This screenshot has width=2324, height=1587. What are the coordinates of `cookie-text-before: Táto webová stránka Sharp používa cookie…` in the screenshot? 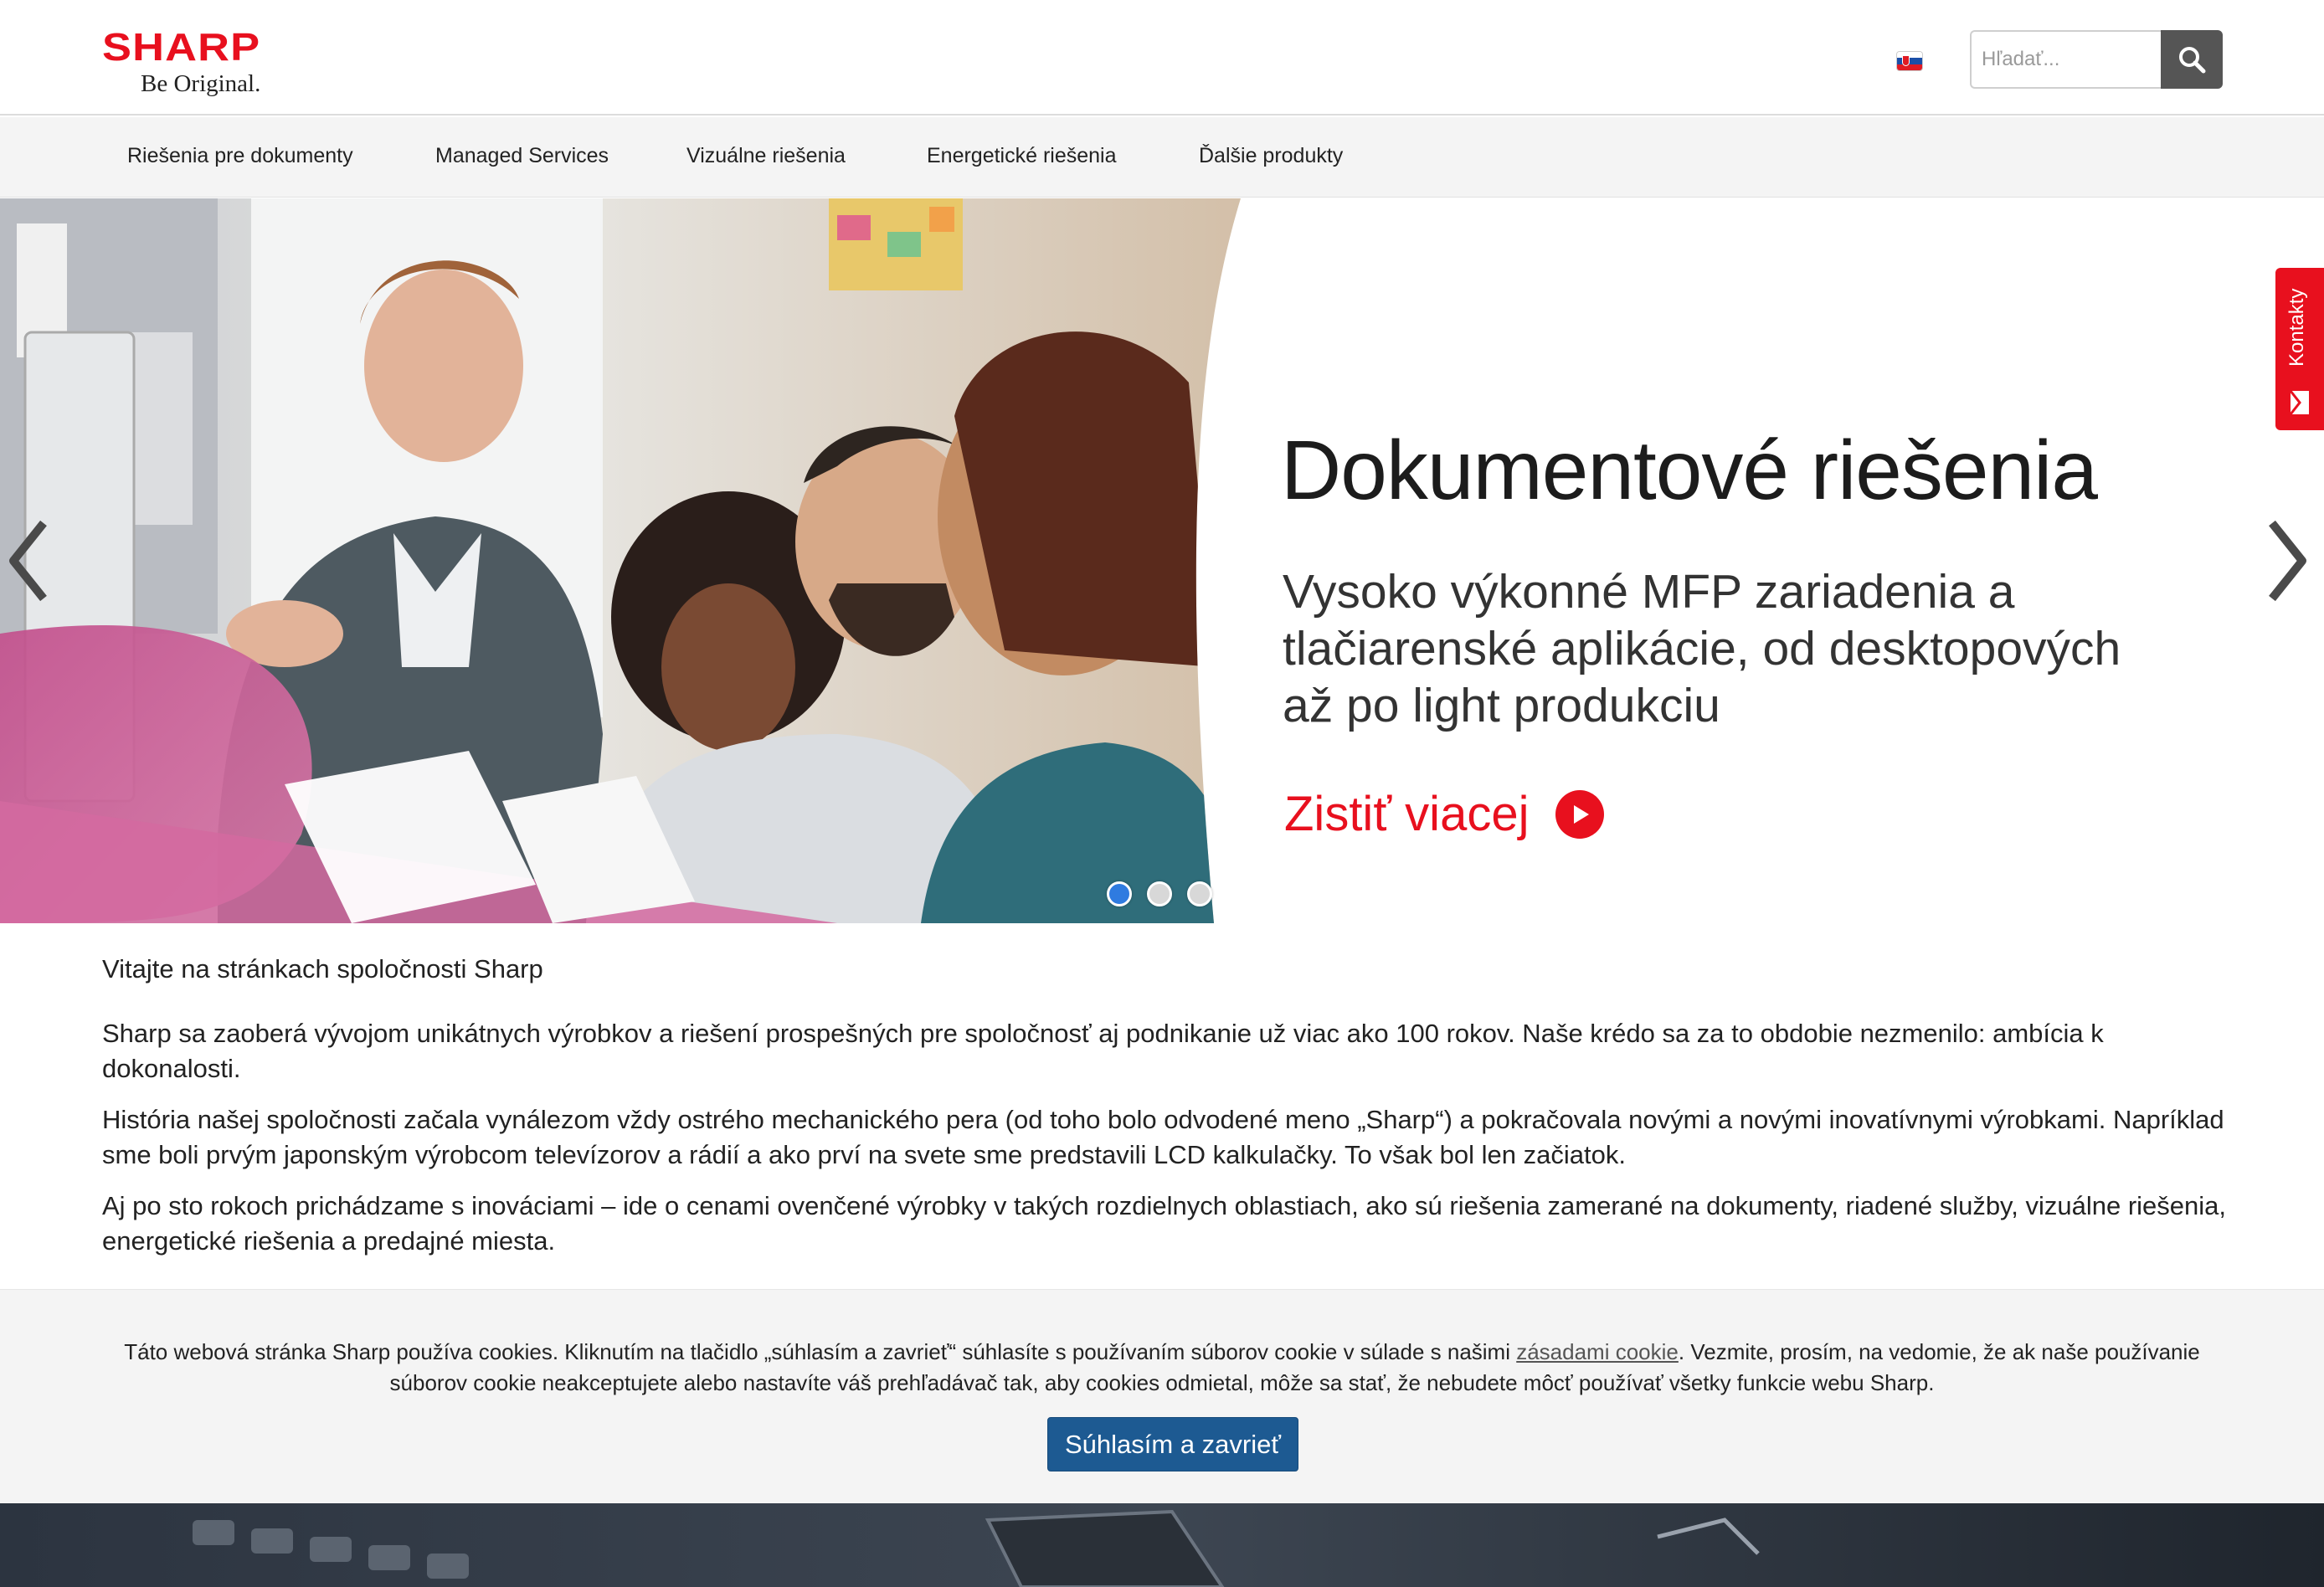 It's located at (821, 1352).